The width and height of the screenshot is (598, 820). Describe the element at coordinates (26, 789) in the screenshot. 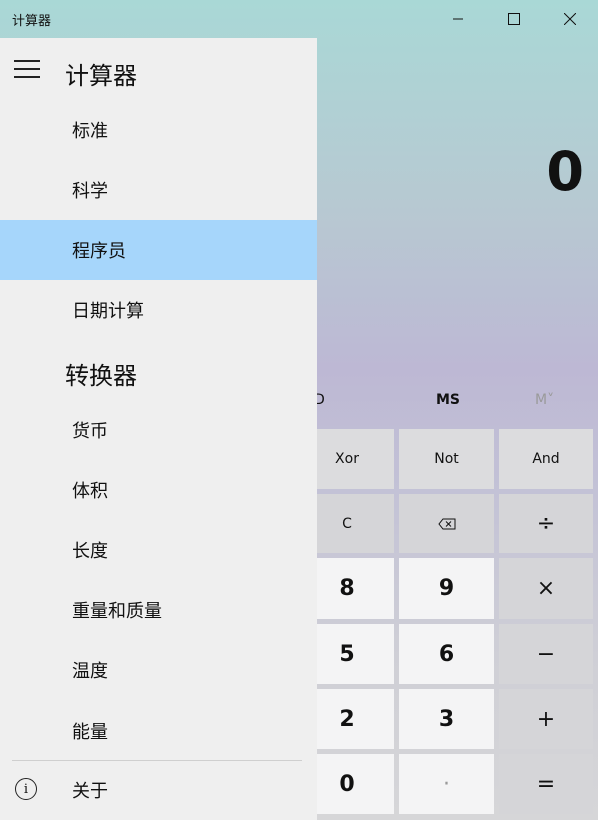

I see `info-icon: i` at that location.